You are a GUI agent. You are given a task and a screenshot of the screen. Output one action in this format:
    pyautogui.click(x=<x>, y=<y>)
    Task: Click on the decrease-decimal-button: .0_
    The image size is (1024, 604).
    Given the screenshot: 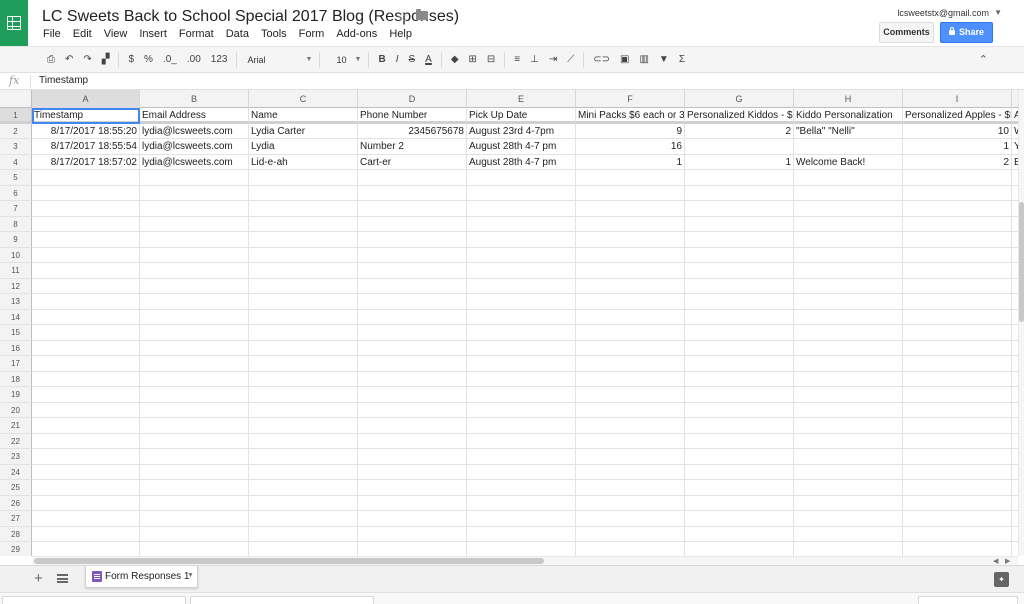 What is the action you would take?
    pyautogui.click(x=170, y=59)
    